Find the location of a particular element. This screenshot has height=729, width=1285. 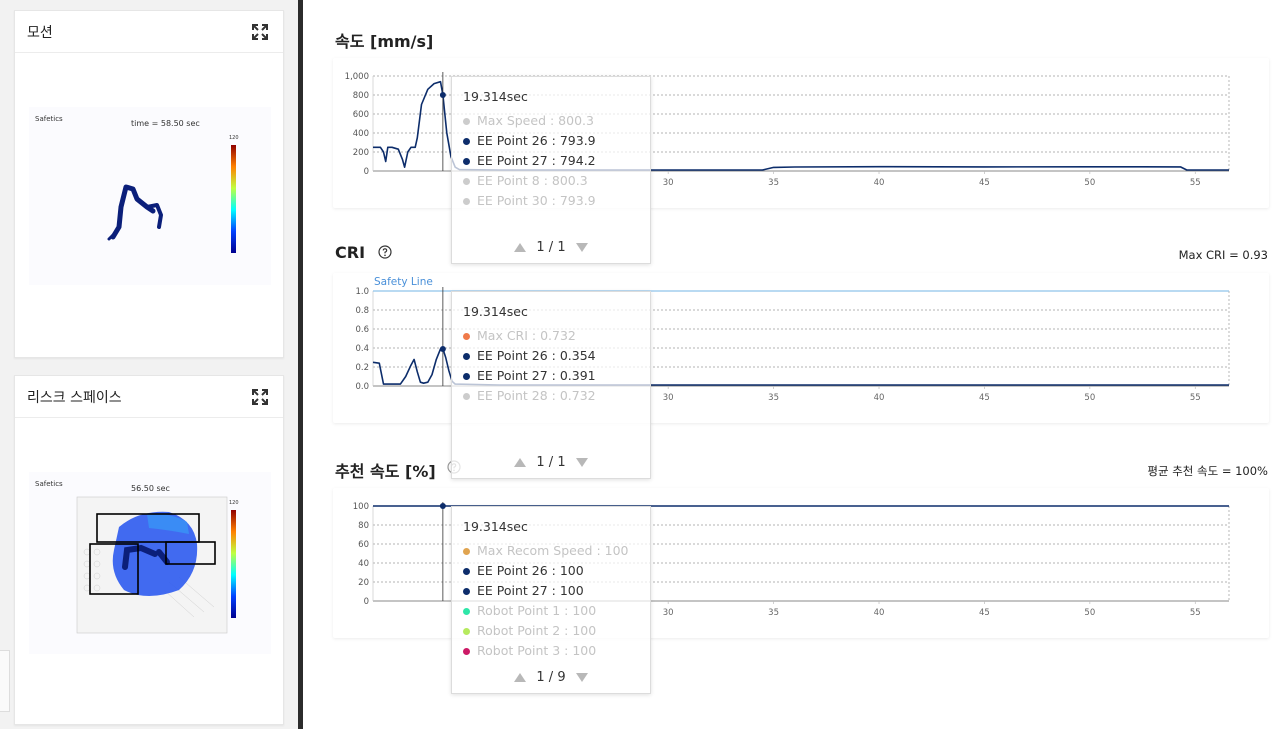

y-tick-label: 0.4 is located at coordinates (362, 349).